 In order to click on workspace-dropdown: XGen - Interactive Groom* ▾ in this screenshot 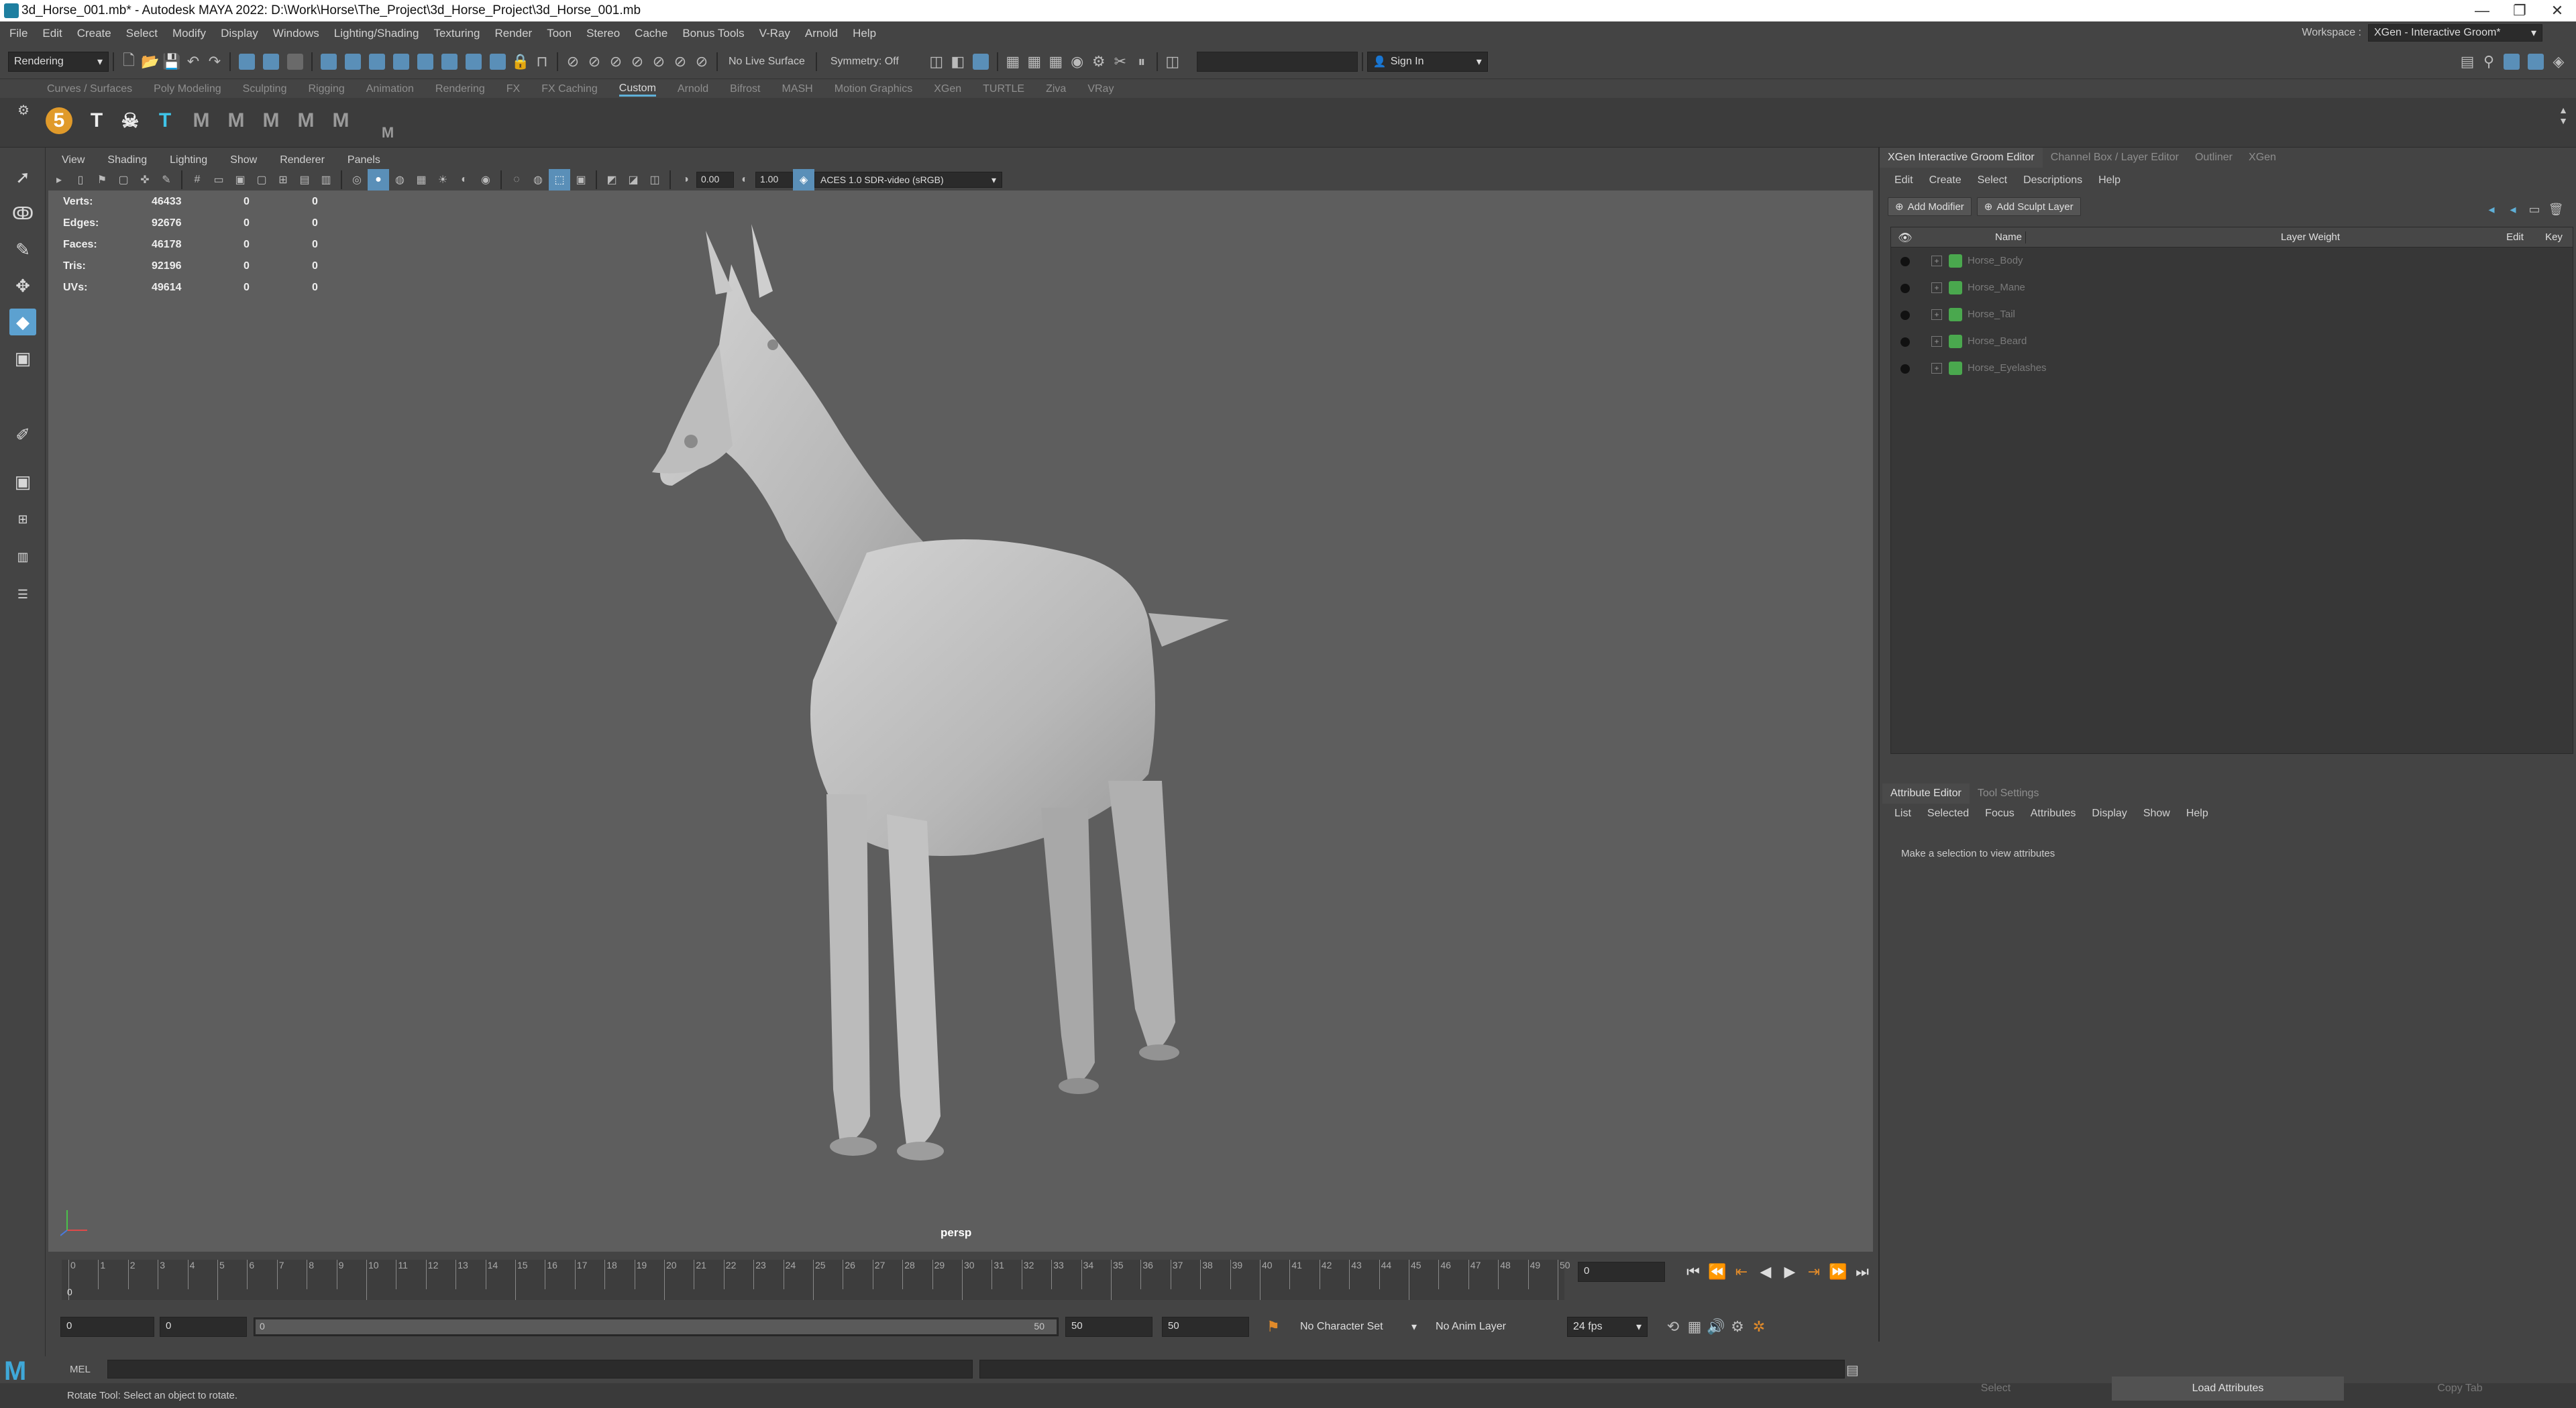, I will do `click(2455, 33)`.